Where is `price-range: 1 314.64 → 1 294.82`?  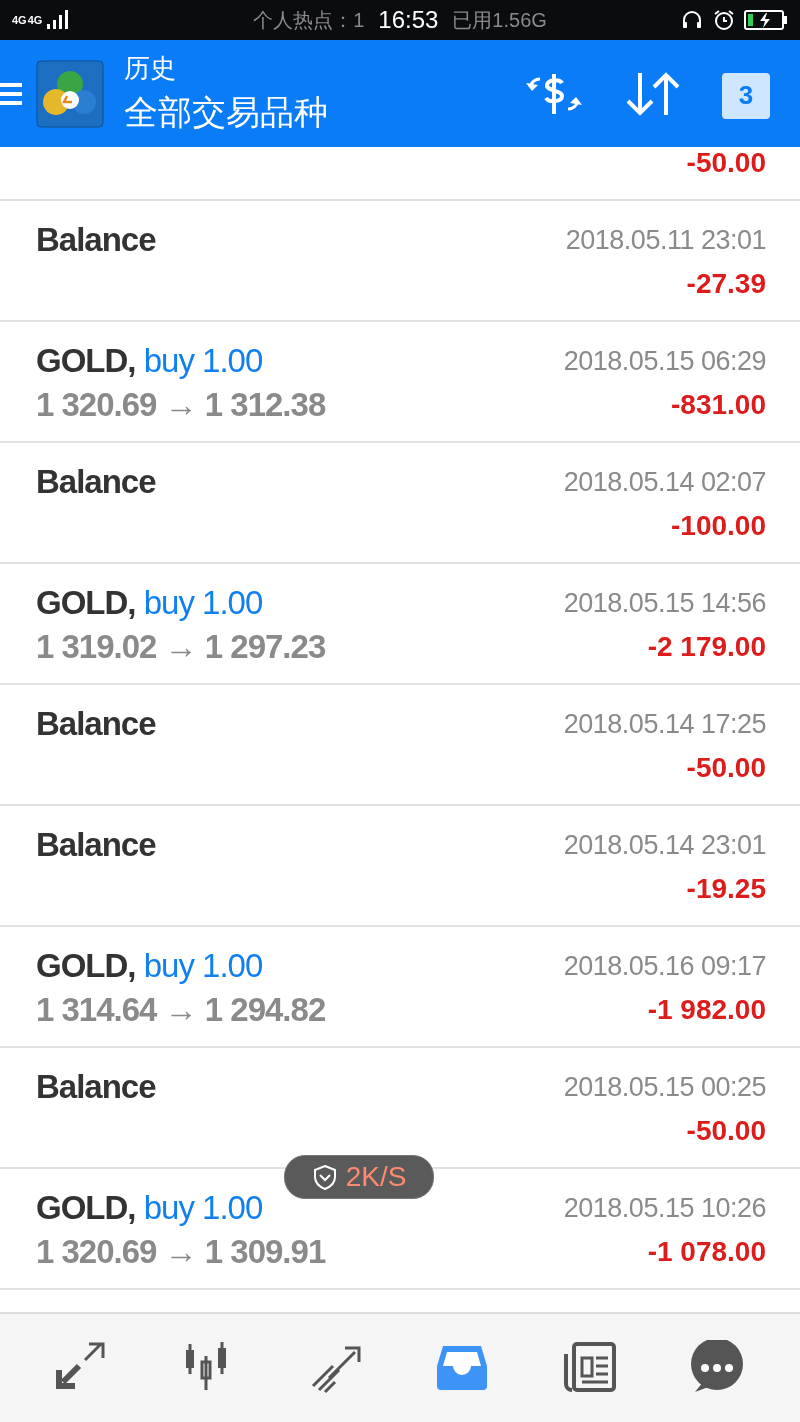 price-range: 1 314.64 → 1 294.82 is located at coordinates (181, 1010).